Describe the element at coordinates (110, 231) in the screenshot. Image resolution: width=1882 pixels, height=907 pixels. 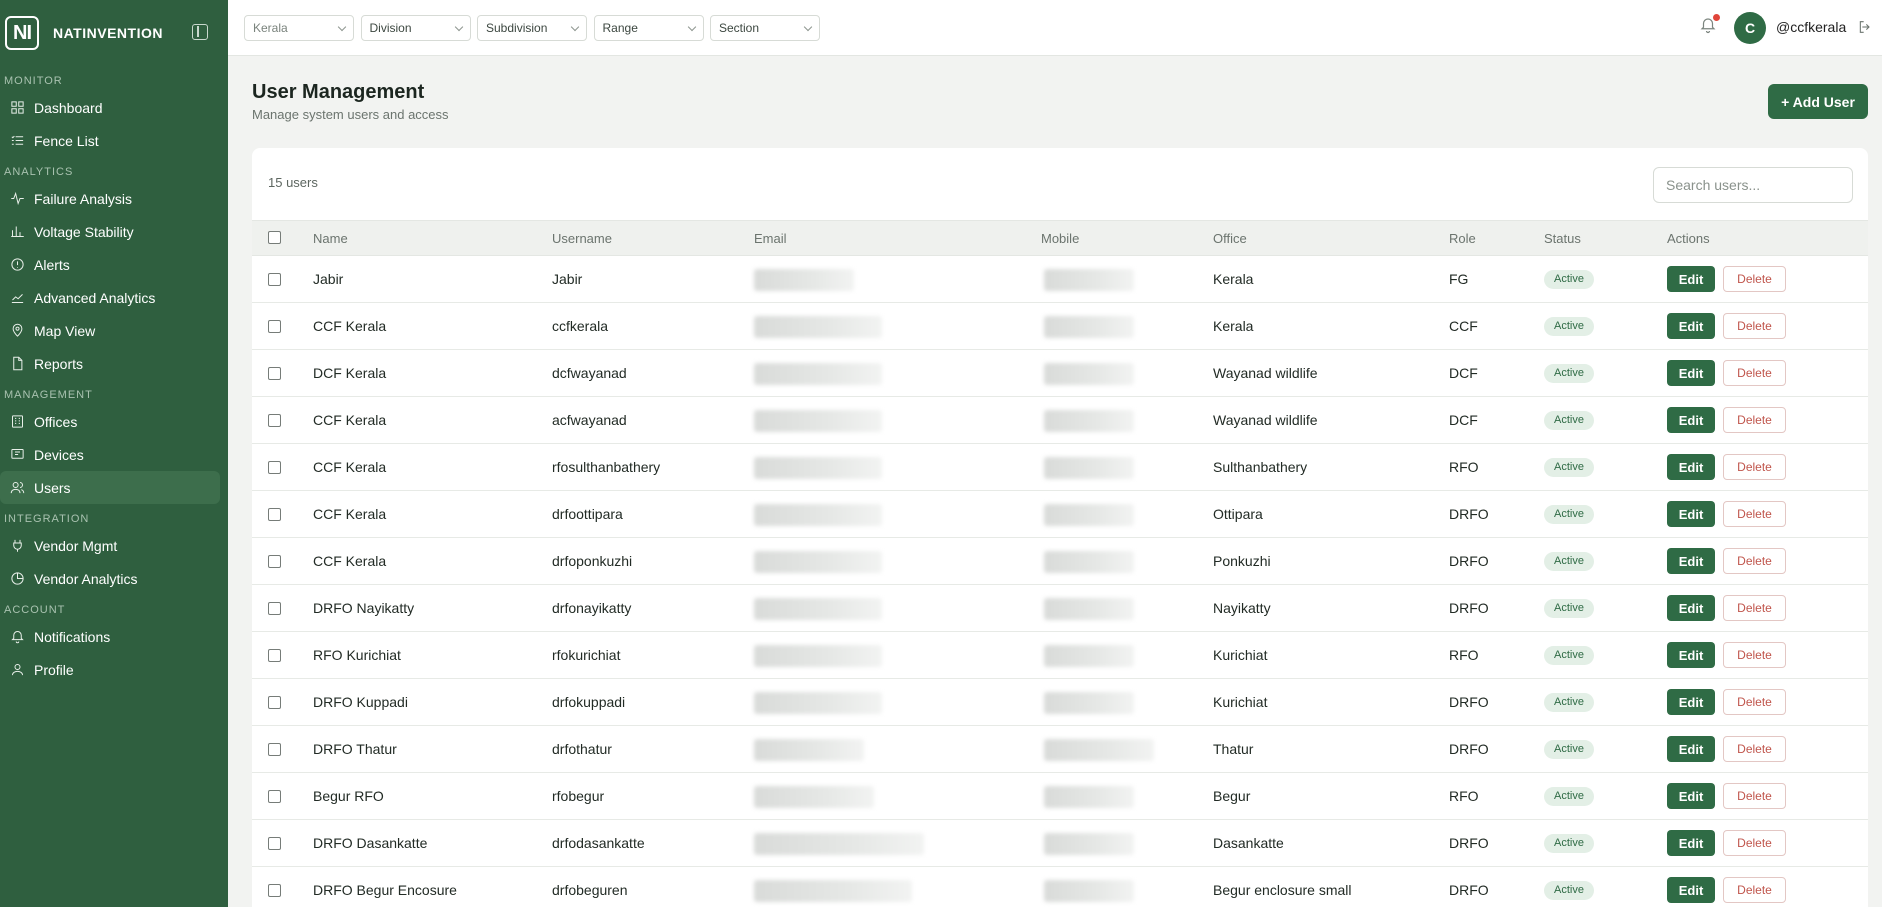
I see `sidebar-item-voltage-stability: Voltage Stability` at that location.